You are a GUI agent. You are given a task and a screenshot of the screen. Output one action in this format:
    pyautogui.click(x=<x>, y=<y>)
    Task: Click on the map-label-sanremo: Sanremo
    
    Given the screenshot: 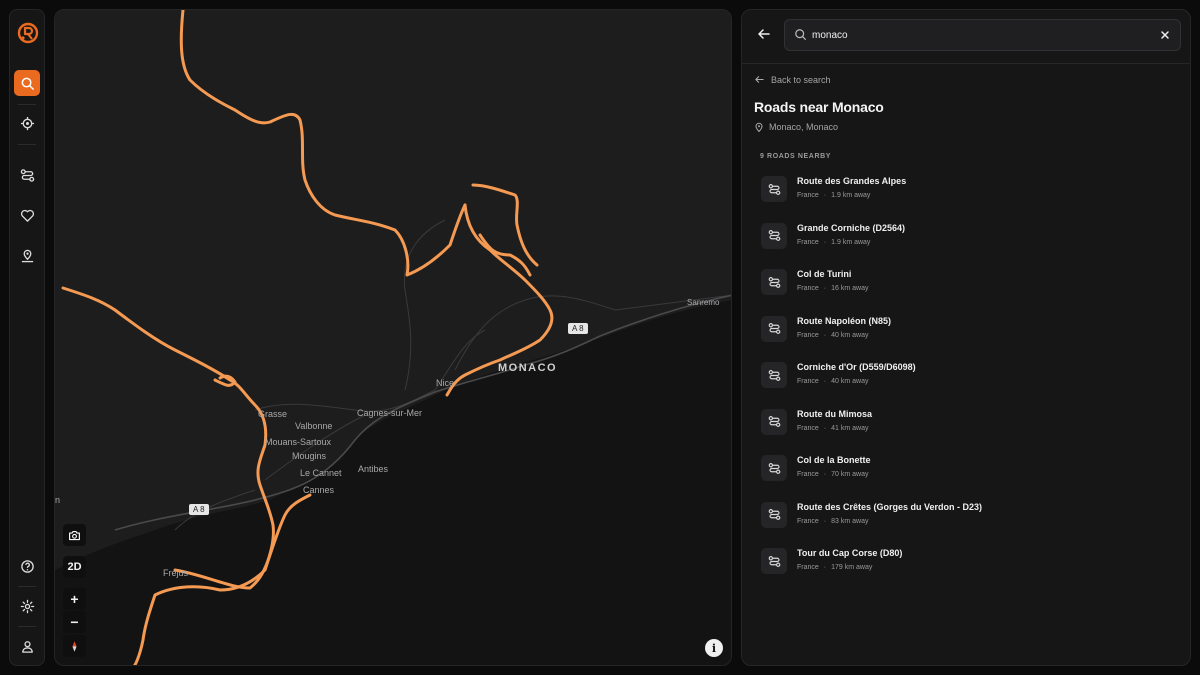 What is the action you would take?
    pyautogui.click(x=703, y=302)
    